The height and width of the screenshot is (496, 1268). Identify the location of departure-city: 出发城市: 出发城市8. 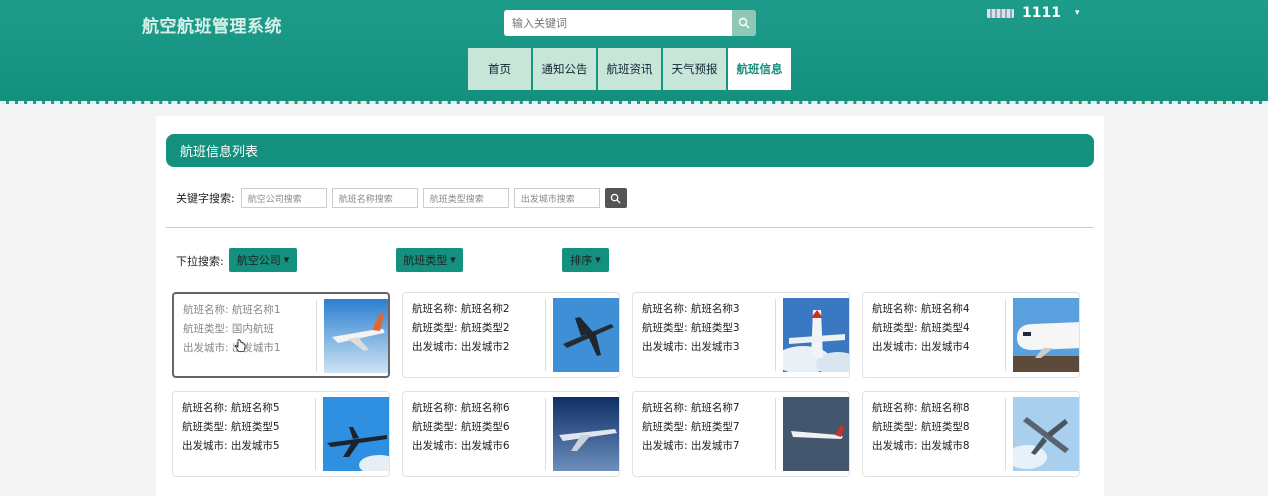
(921, 446).